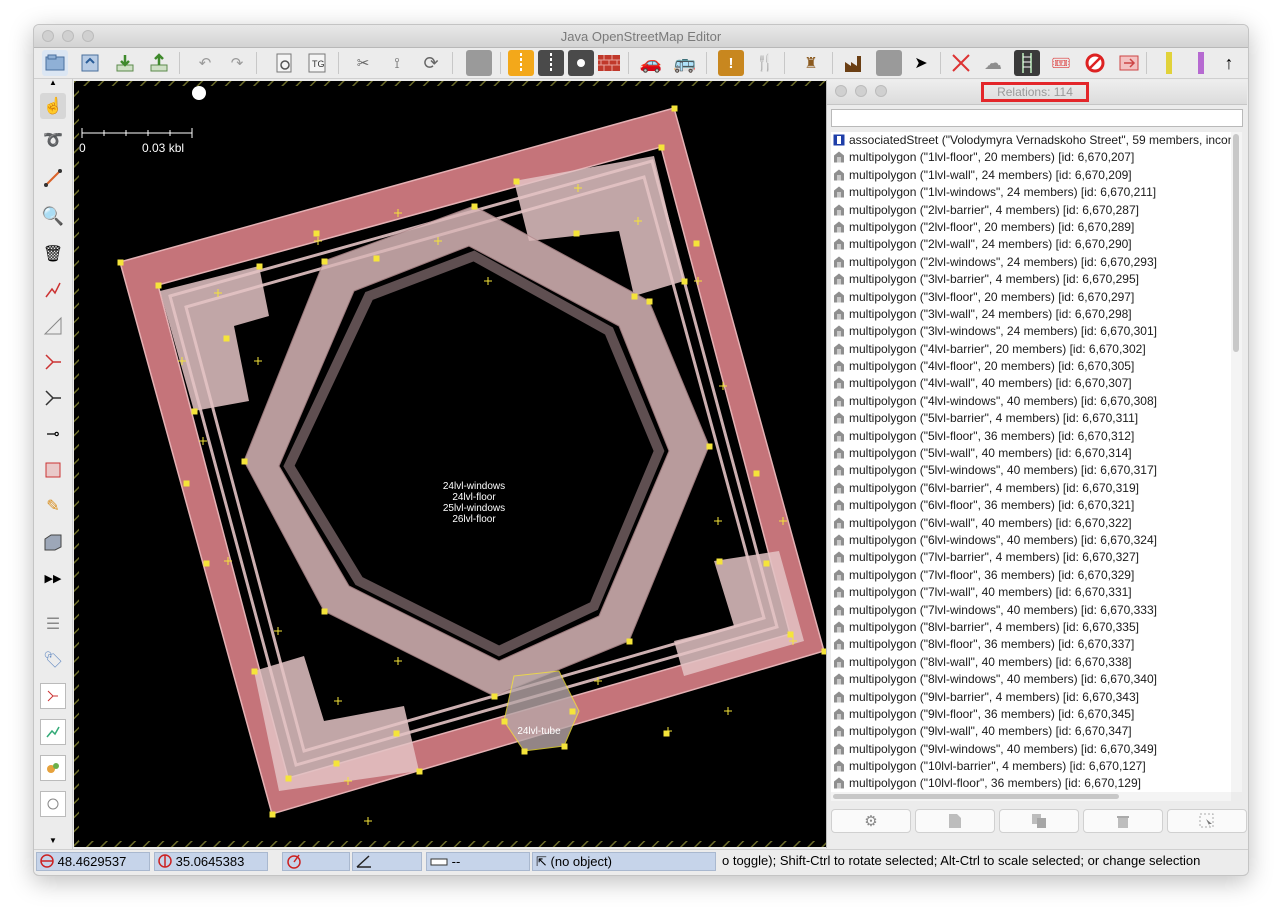  Describe the element at coordinates (53, 434) in the screenshot. I see `add-node-tool-icon: ⊸` at that location.